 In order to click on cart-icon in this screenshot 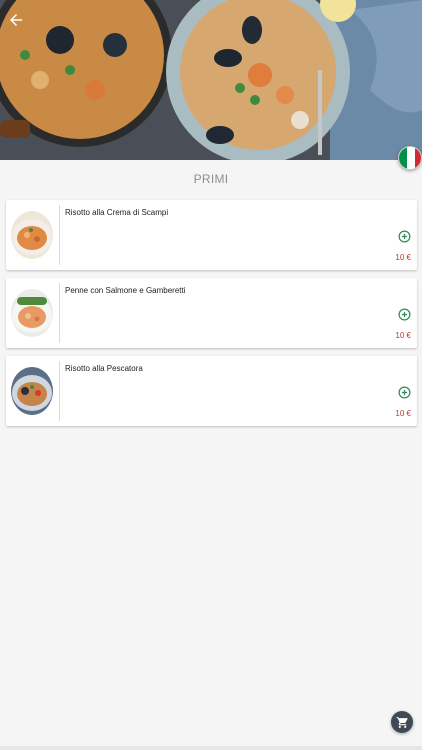, I will do `click(402, 722)`.